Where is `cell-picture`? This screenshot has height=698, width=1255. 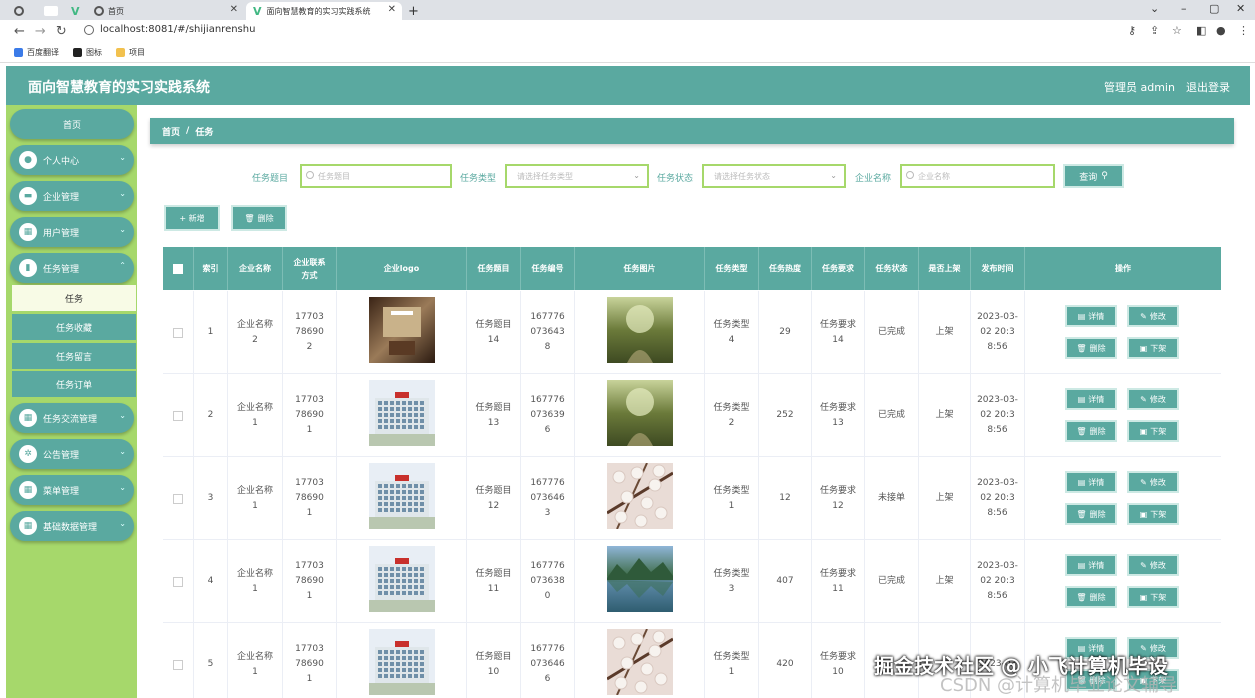
cell-picture is located at coordinates (640, 660).